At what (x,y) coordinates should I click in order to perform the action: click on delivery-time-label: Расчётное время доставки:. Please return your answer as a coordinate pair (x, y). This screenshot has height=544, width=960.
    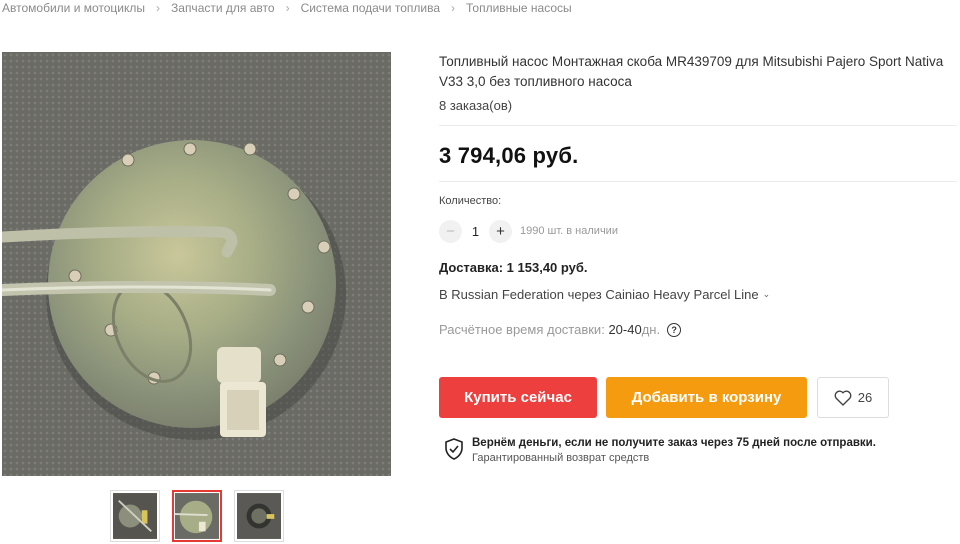
    Looking at the image, I should click on (522, 329).